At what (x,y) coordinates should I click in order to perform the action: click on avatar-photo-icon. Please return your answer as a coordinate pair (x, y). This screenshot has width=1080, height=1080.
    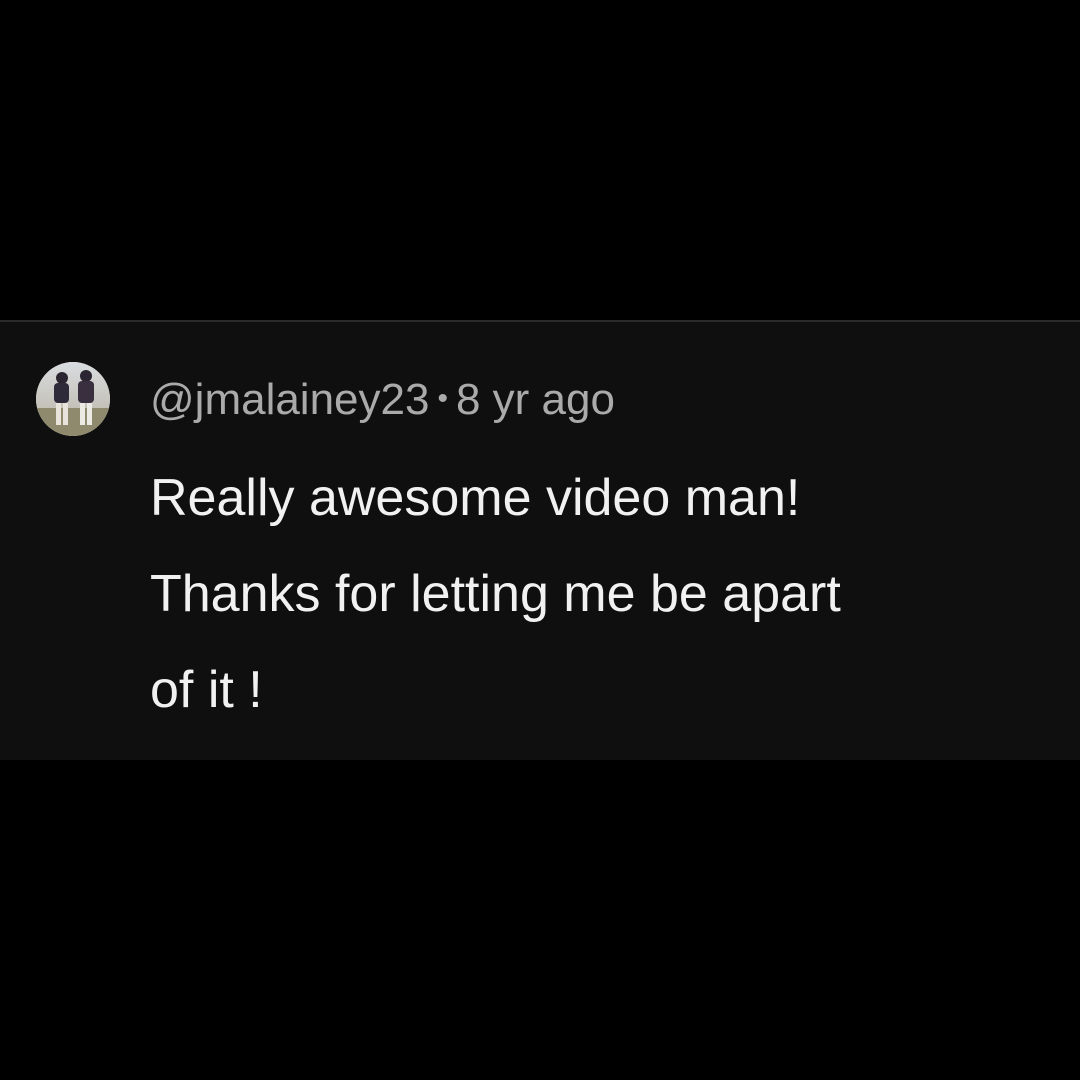
    Looking at the image, I should click on (73, 399).